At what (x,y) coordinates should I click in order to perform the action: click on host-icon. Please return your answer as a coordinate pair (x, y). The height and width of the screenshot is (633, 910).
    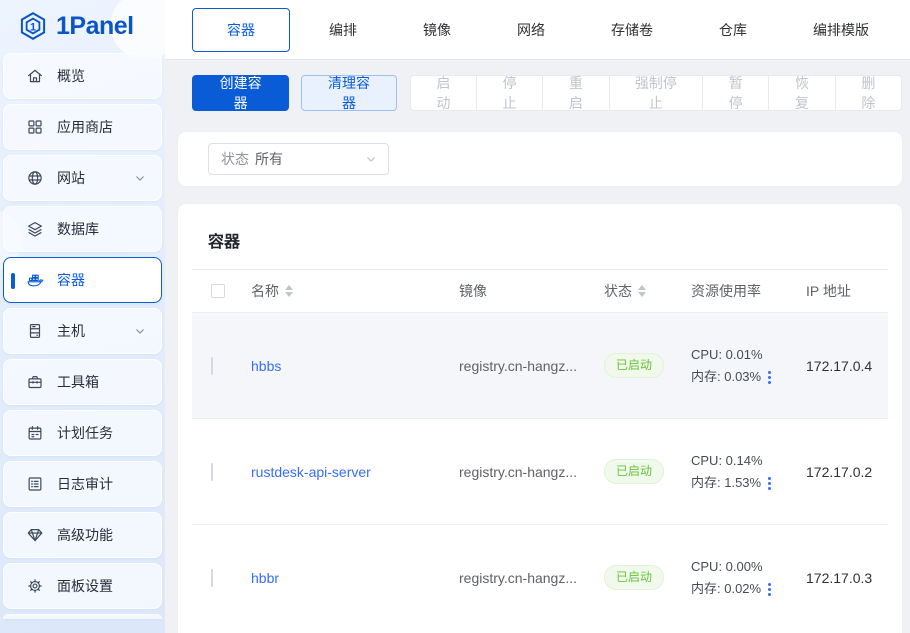
    Looking at the image, I should click on (35, 331).